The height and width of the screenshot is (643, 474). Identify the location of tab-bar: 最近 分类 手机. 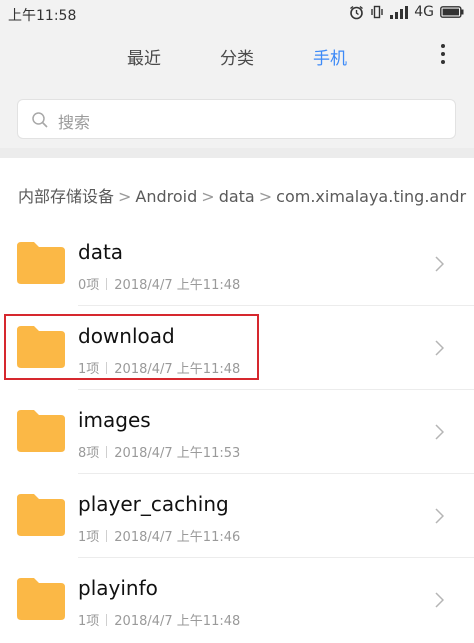
(237, 58).